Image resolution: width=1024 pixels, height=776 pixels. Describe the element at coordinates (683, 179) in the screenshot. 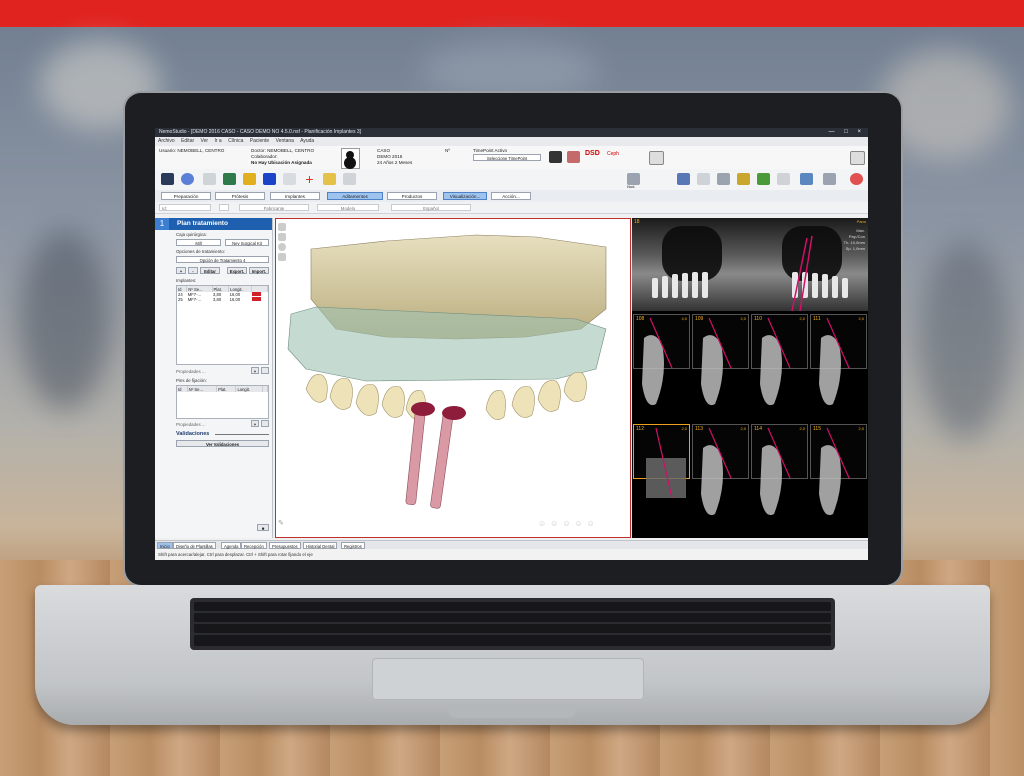

I see `grid-view-icon` at that location.